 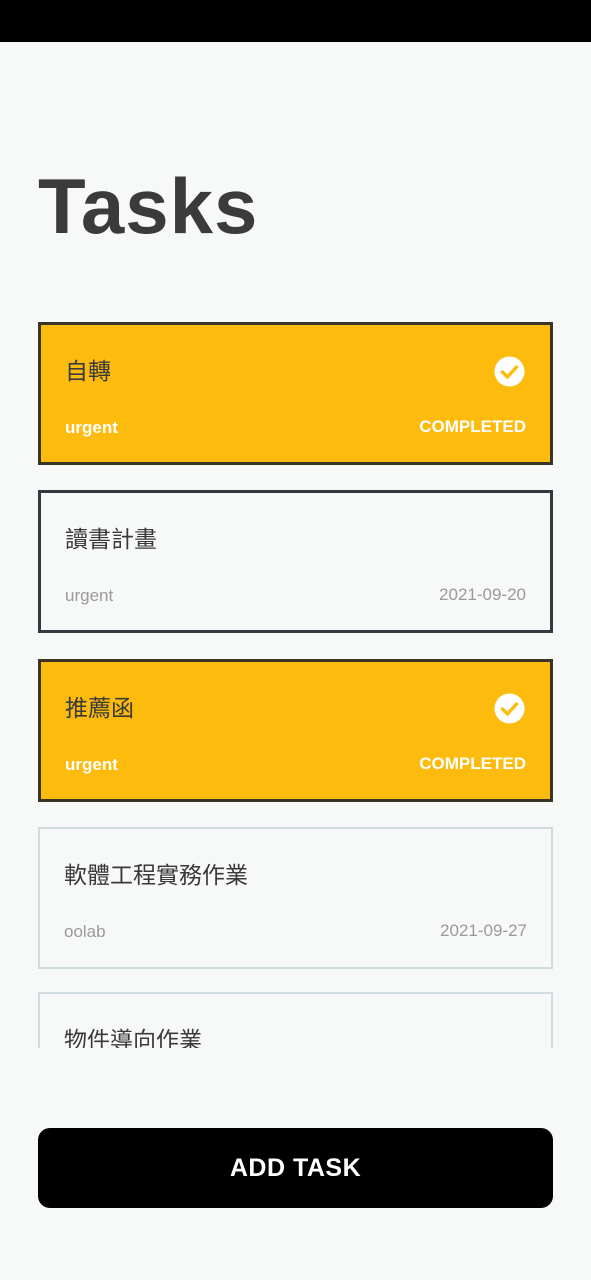 I want to click on task-due-date: 2021-09-27, so click(x=483, y=930).